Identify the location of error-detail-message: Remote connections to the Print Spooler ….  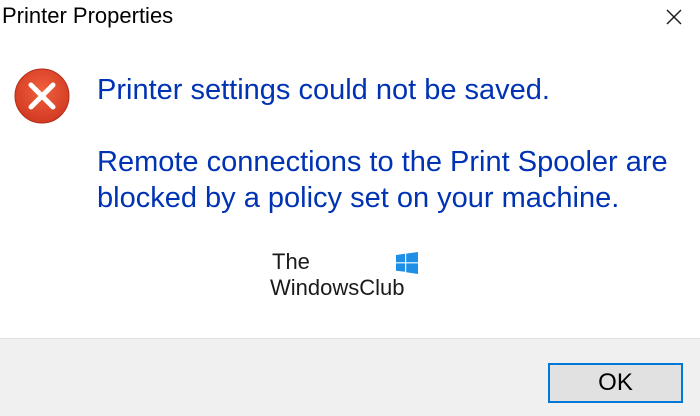
(382, 180).